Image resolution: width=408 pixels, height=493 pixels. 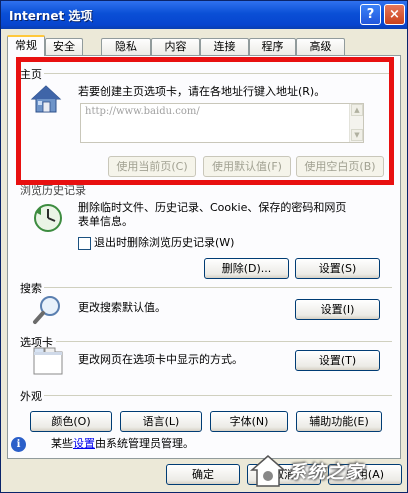 What do you see at coordinates (356, 123) in the screenshot?
I see `url-field-scrollbar: ▲ ▼` at bounding box center [356, 123].